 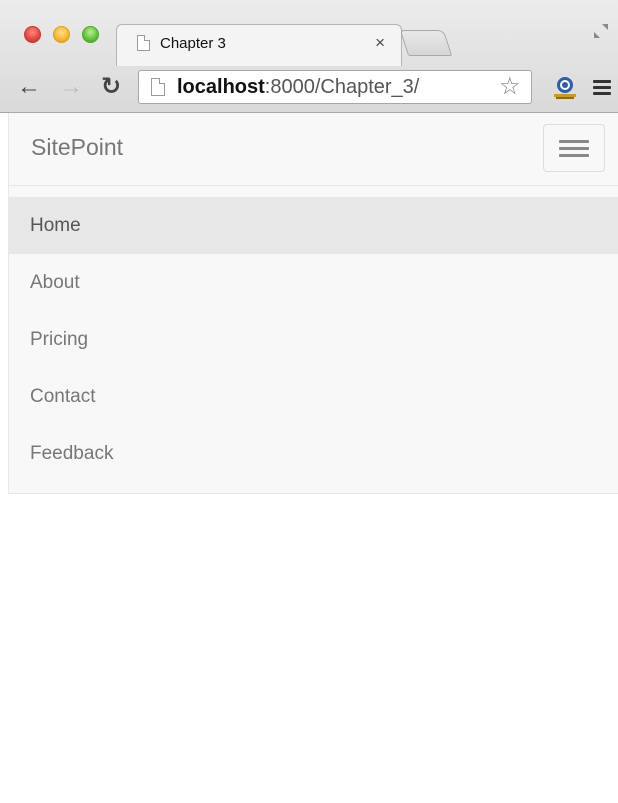 I want to click on address-bar: localhost:8000/Chapter_3/ ☆, so click(x=335, y=87).